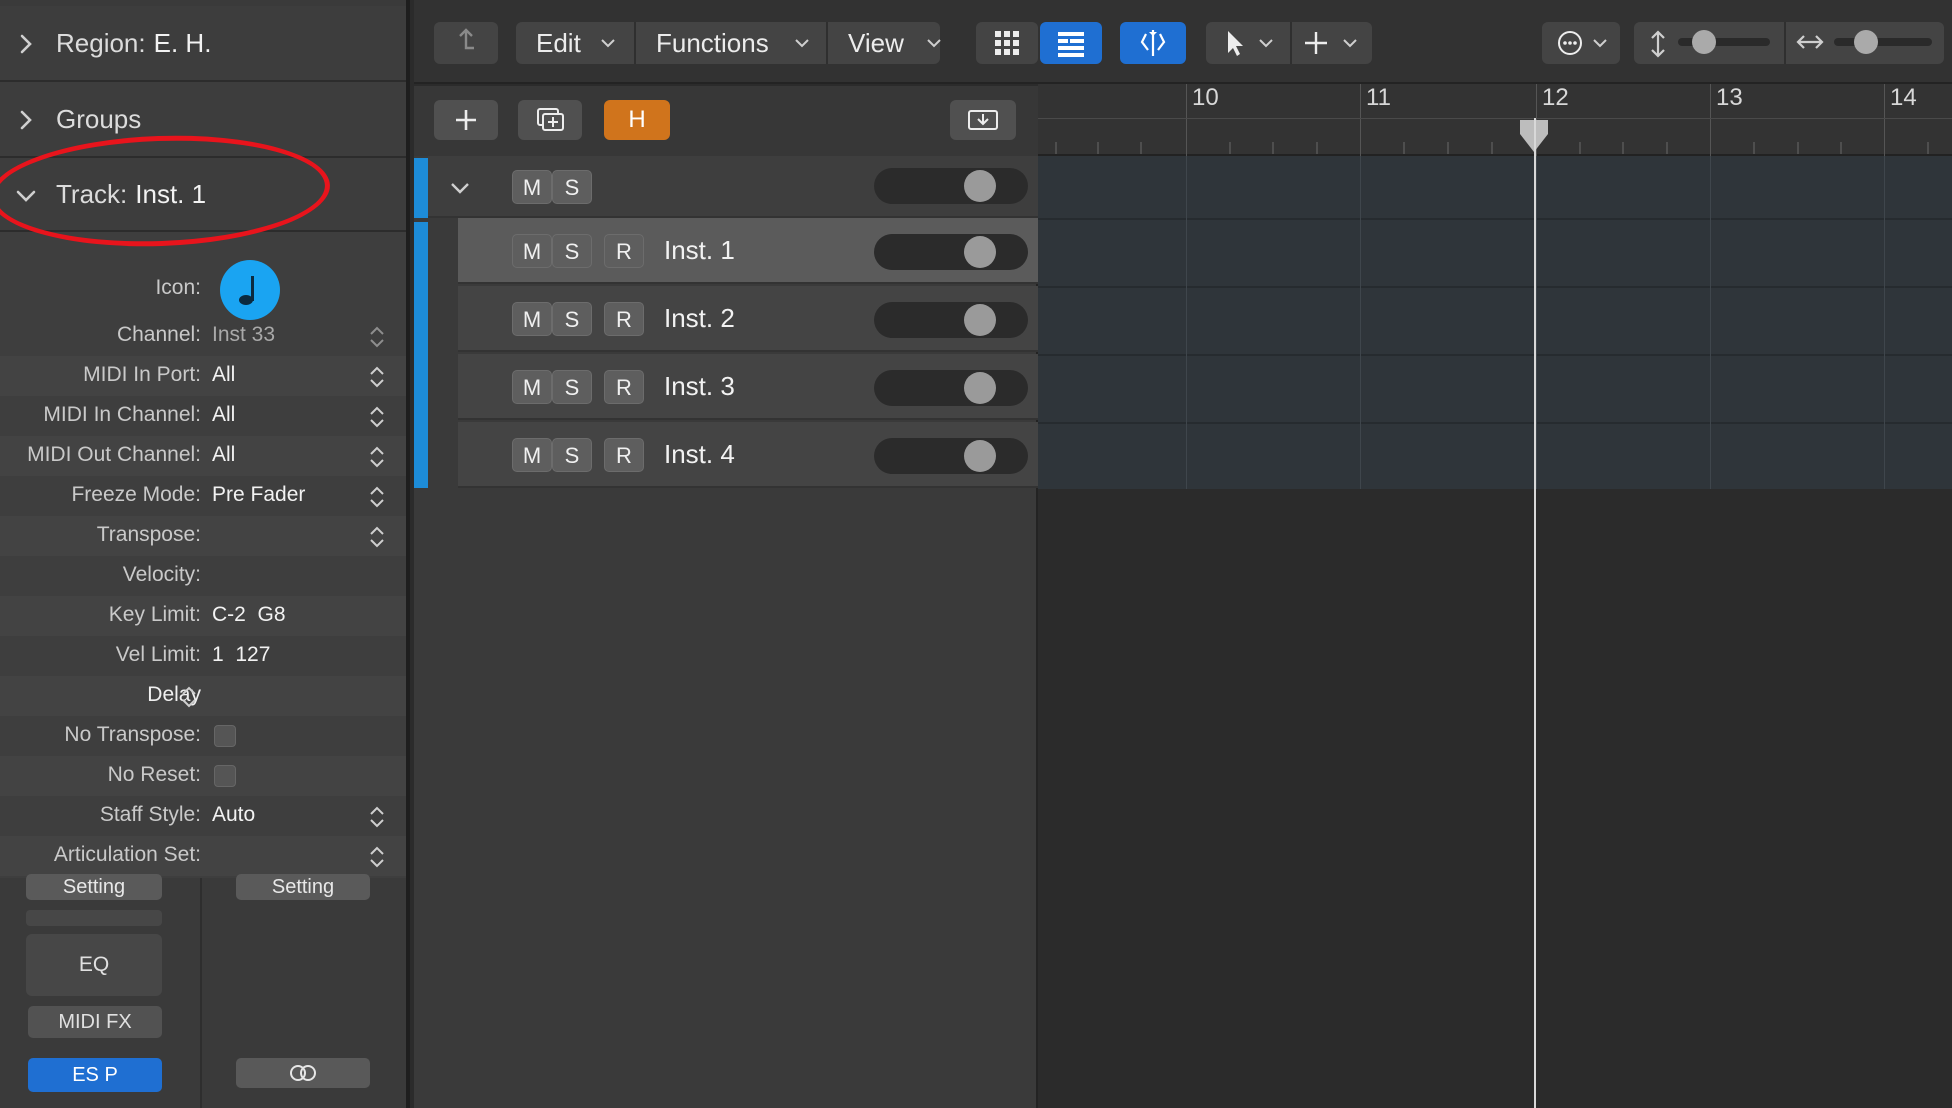 This screenshot has height=1108, width=1952. Describe the element at coordinates (983, 120) in the screenshot. I see `catch-content-button` at that location.